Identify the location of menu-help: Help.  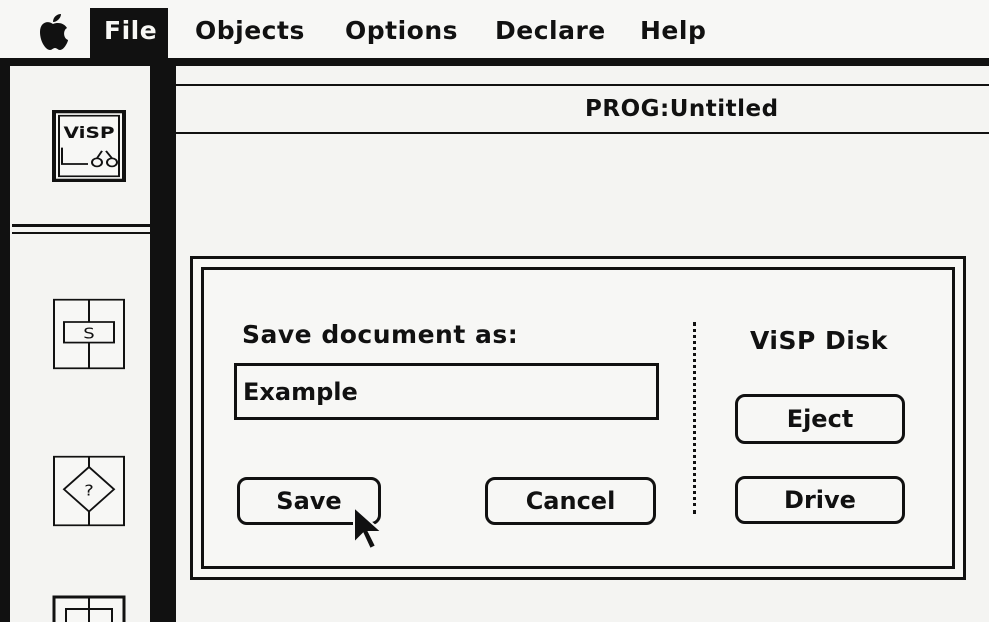
(673, 31).